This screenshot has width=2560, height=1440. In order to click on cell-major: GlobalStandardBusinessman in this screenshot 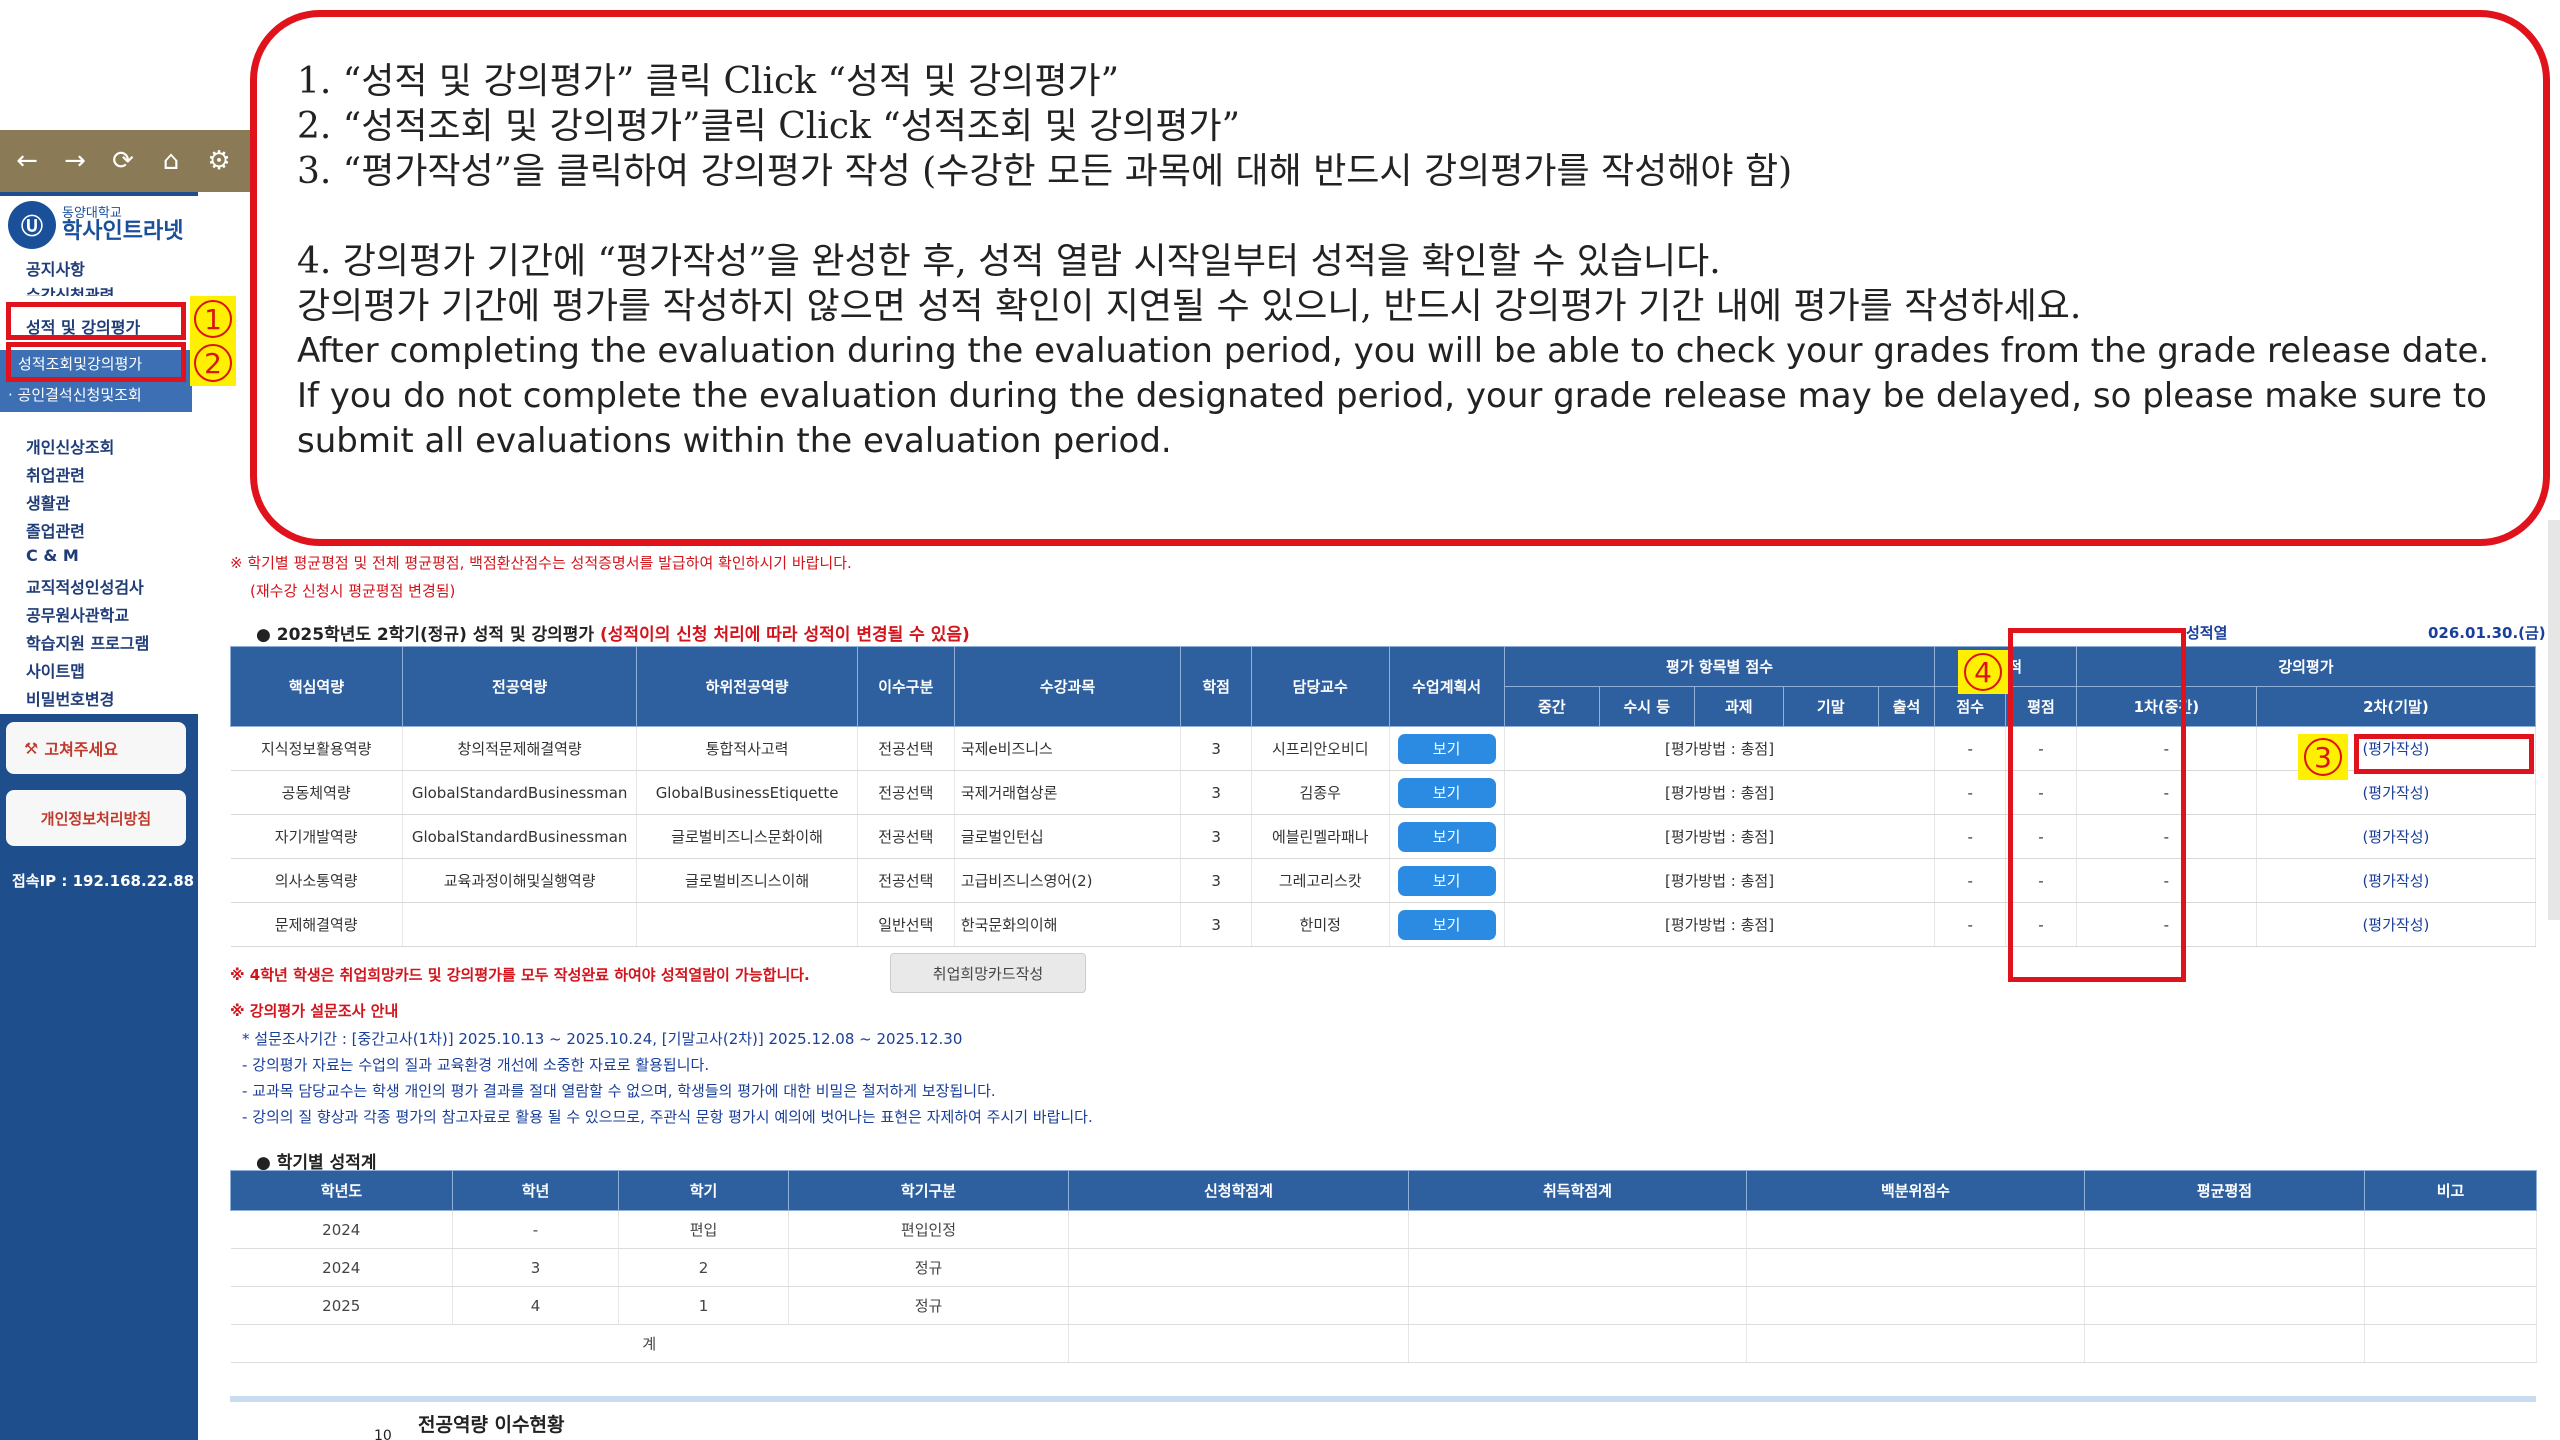, I will do `click(520, 792)`.